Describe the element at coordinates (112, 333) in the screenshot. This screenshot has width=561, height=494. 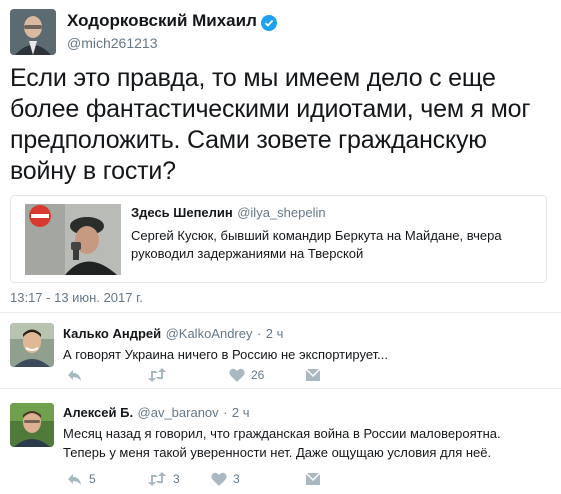
I see `reply-author-name: Калько Андрей` at that location.